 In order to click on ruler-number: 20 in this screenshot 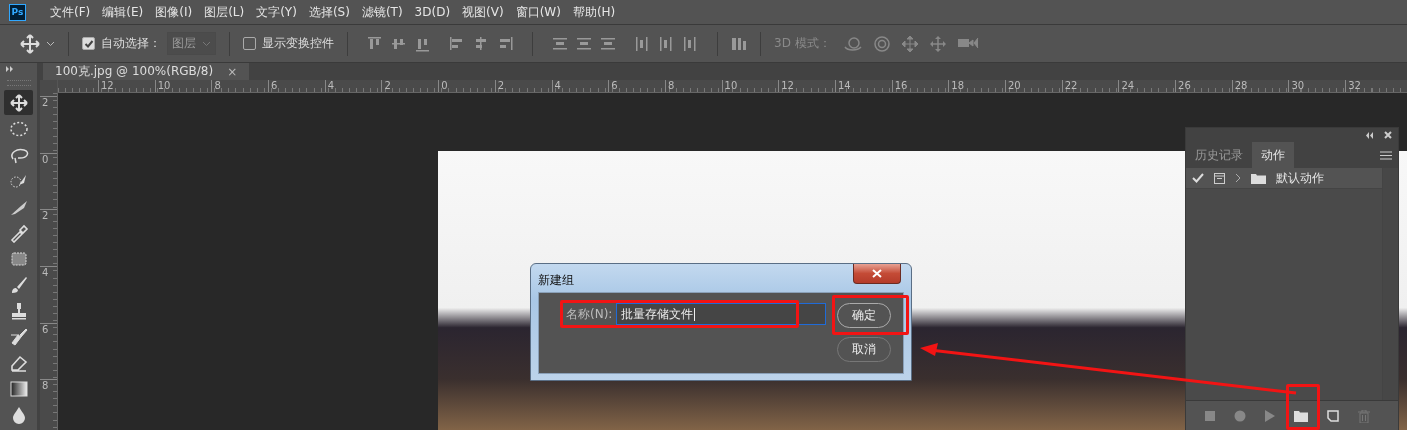, I will do `click(1014, 85)`.